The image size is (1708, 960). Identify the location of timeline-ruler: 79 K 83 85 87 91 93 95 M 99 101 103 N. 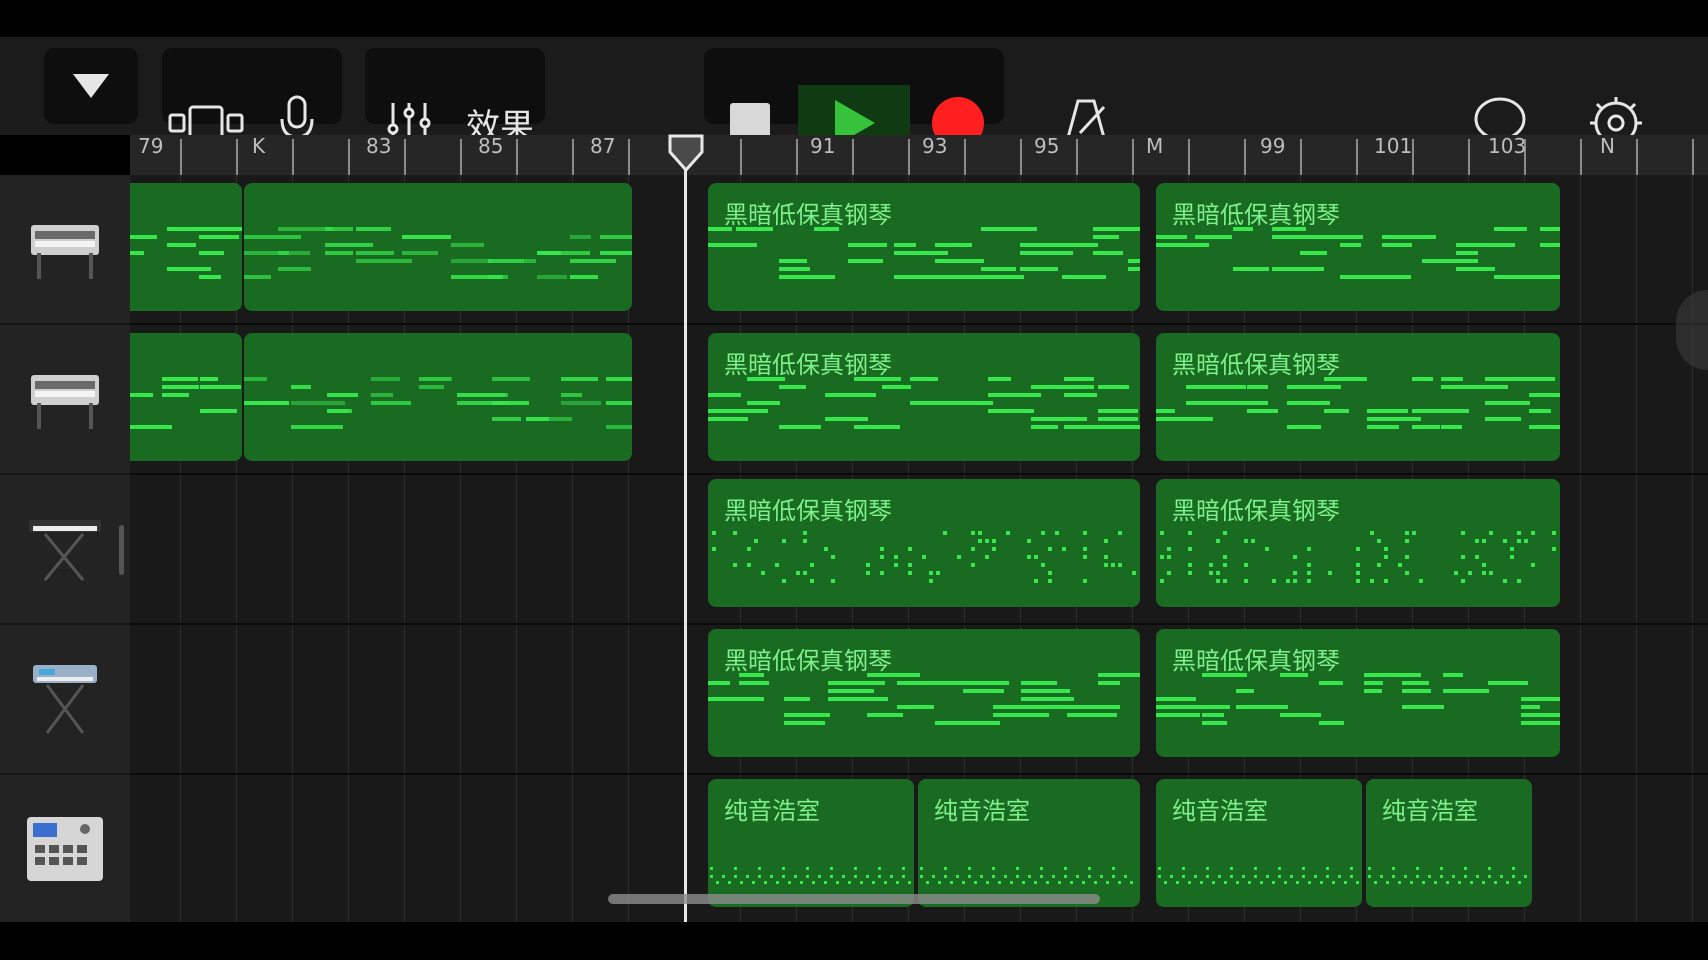
(919, 155).